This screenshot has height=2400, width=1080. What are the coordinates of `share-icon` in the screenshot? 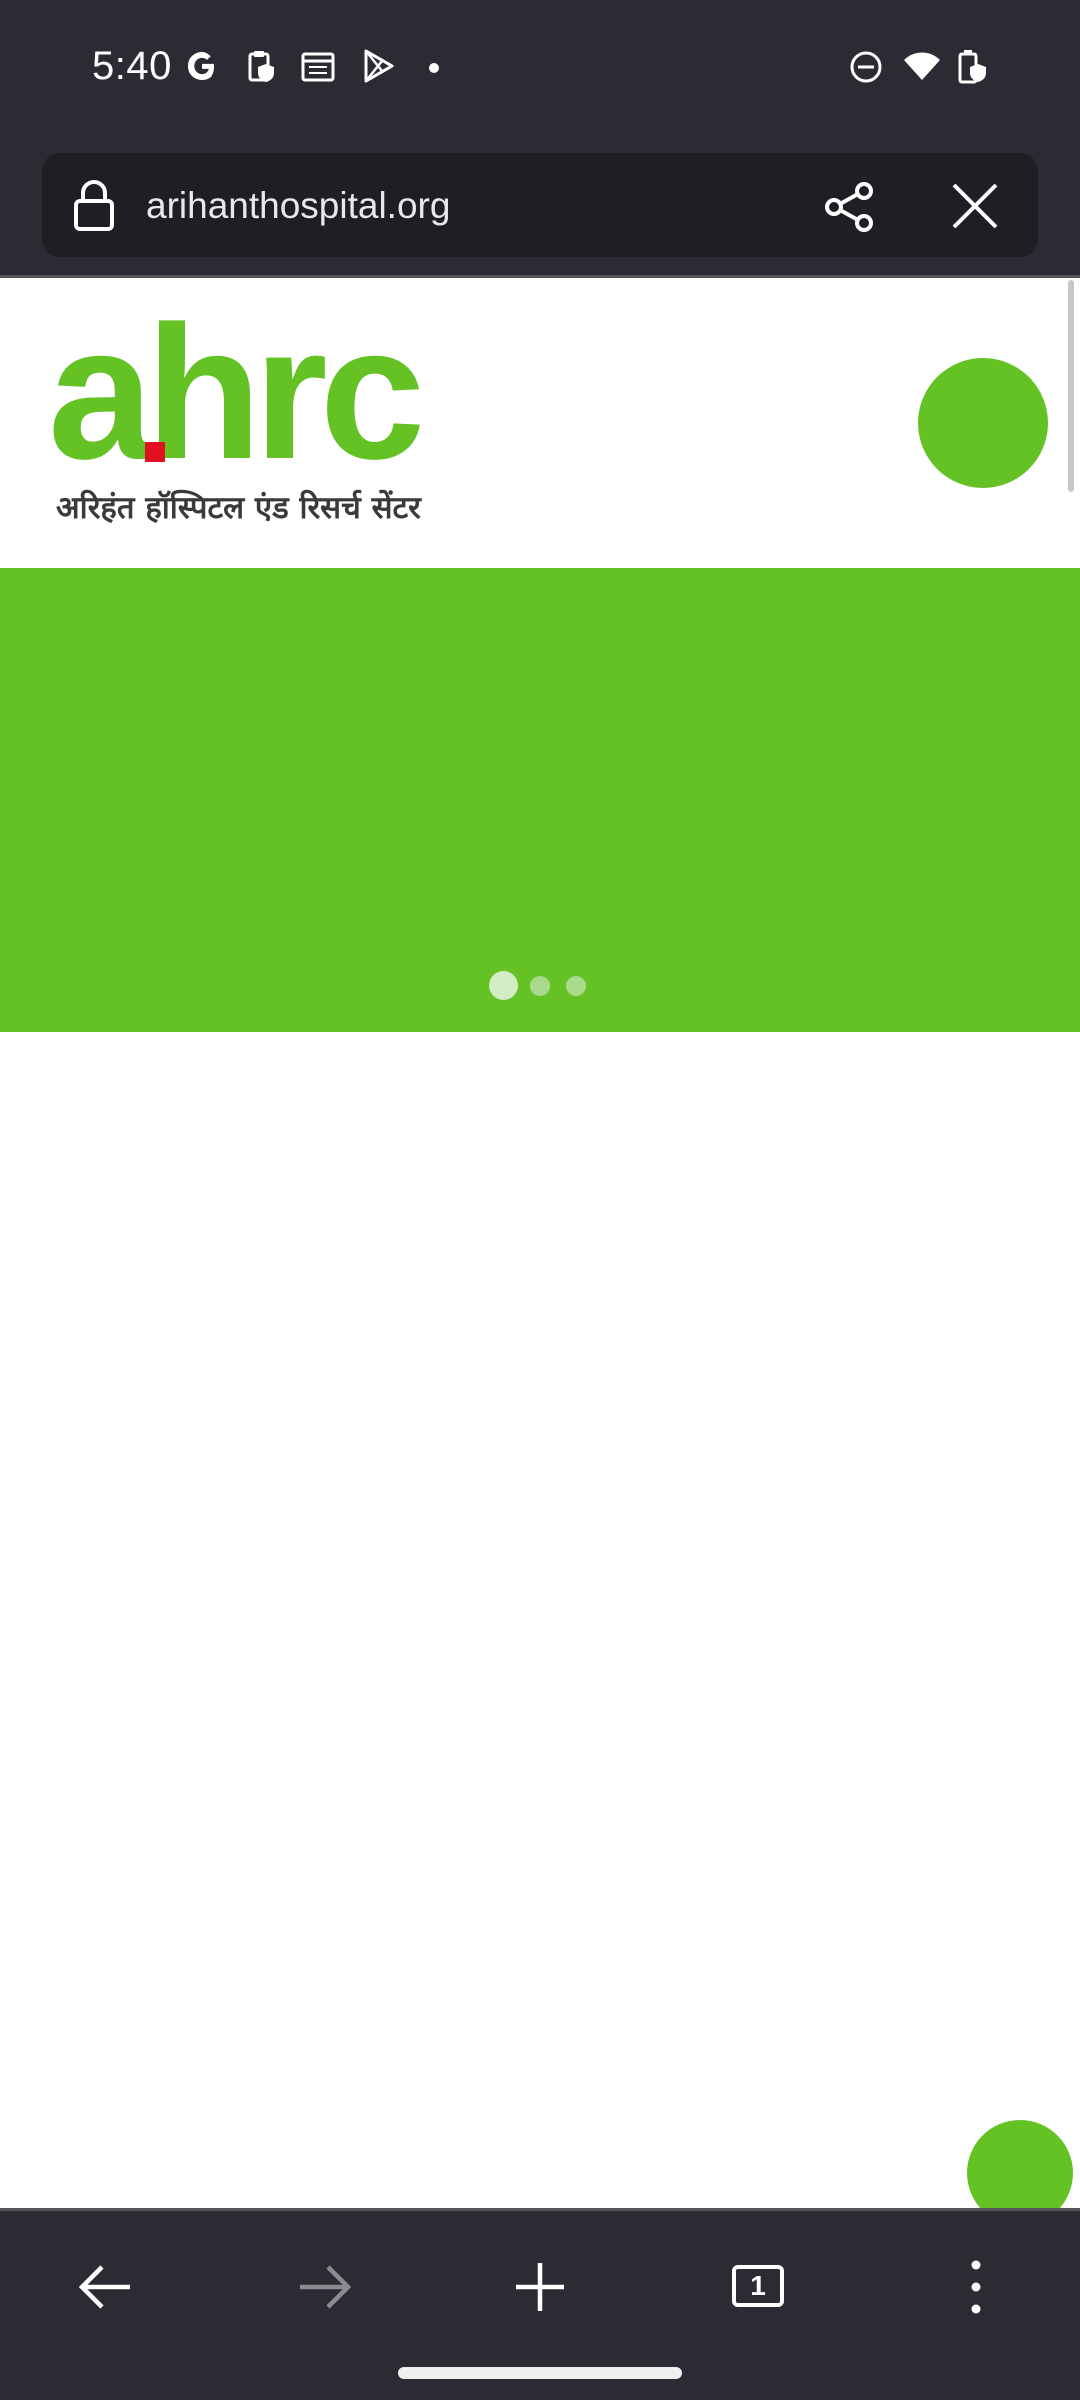 It's located at (850, 207).